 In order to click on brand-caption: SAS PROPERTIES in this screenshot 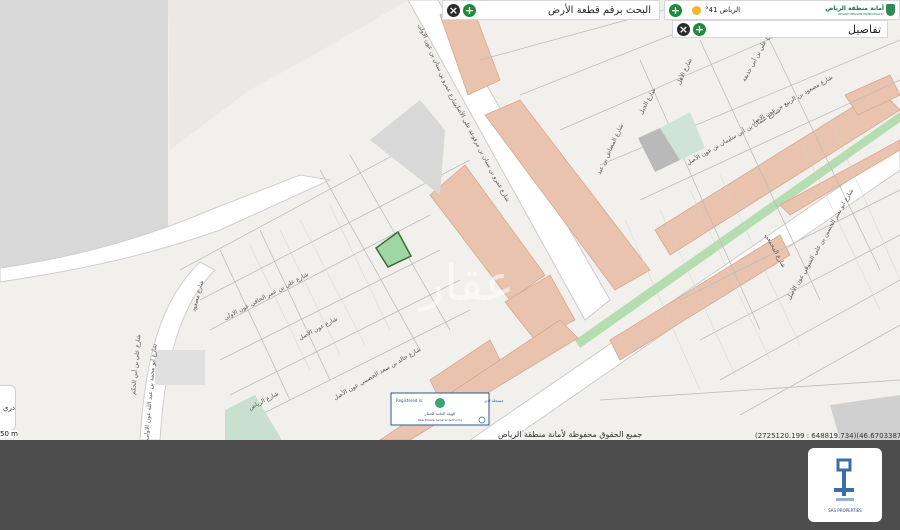, I will do `click(845, 510)`.